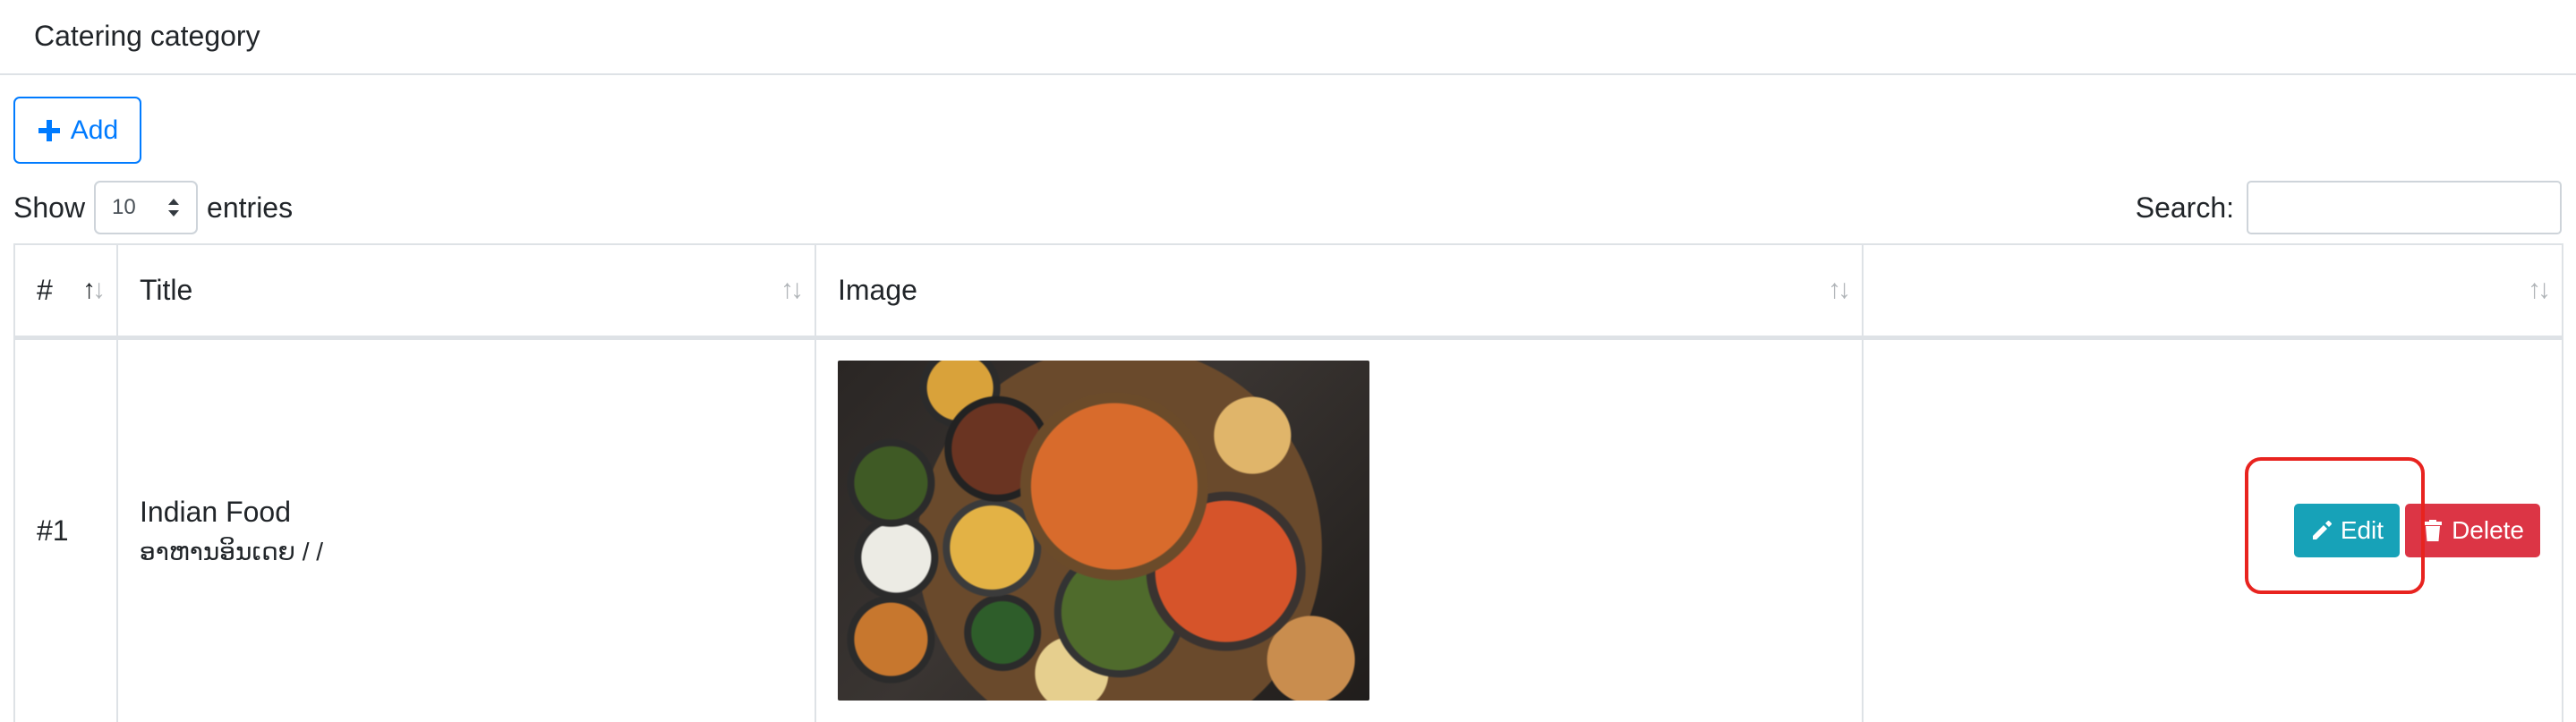 The height and width of the screenshot is (722, 2576). Describe the element at coordinates (232, 552) in the screenshot. I see `row-subtitle: ອາຫານອິນເດຍ / /` at that location.